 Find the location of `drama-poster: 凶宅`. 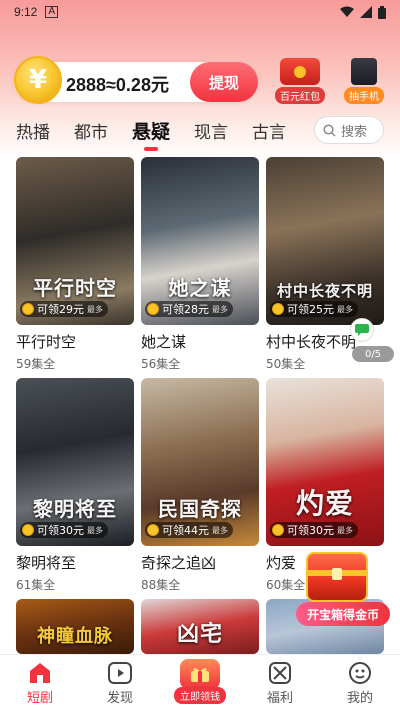

drama-poster: 凶宅 is located at coordinates (200, 626).